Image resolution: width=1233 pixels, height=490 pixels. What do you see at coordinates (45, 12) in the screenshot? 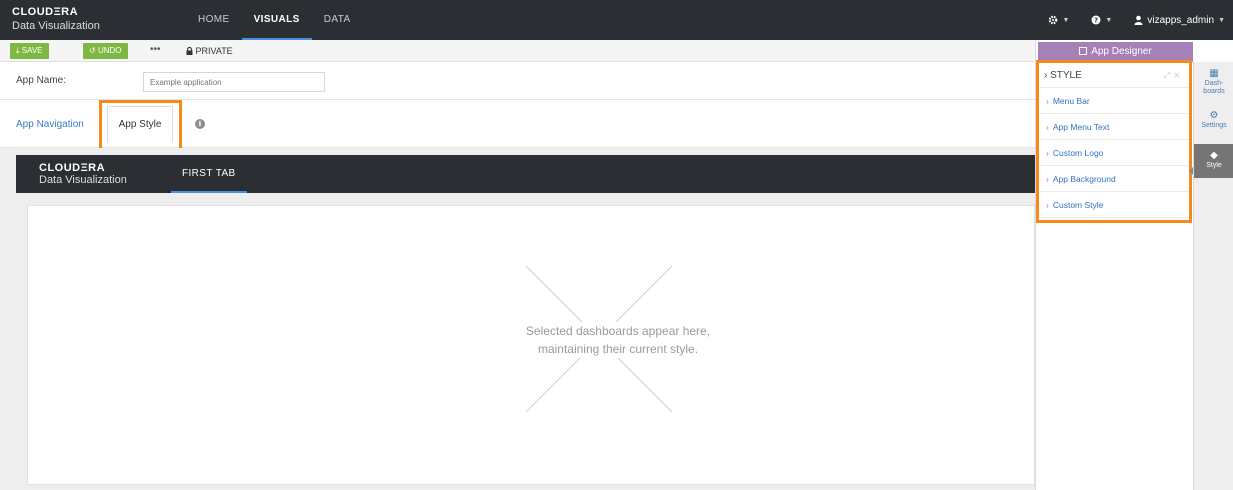
I see `brand-name: CLOUDΞRA` at bounding box center [45, 12].